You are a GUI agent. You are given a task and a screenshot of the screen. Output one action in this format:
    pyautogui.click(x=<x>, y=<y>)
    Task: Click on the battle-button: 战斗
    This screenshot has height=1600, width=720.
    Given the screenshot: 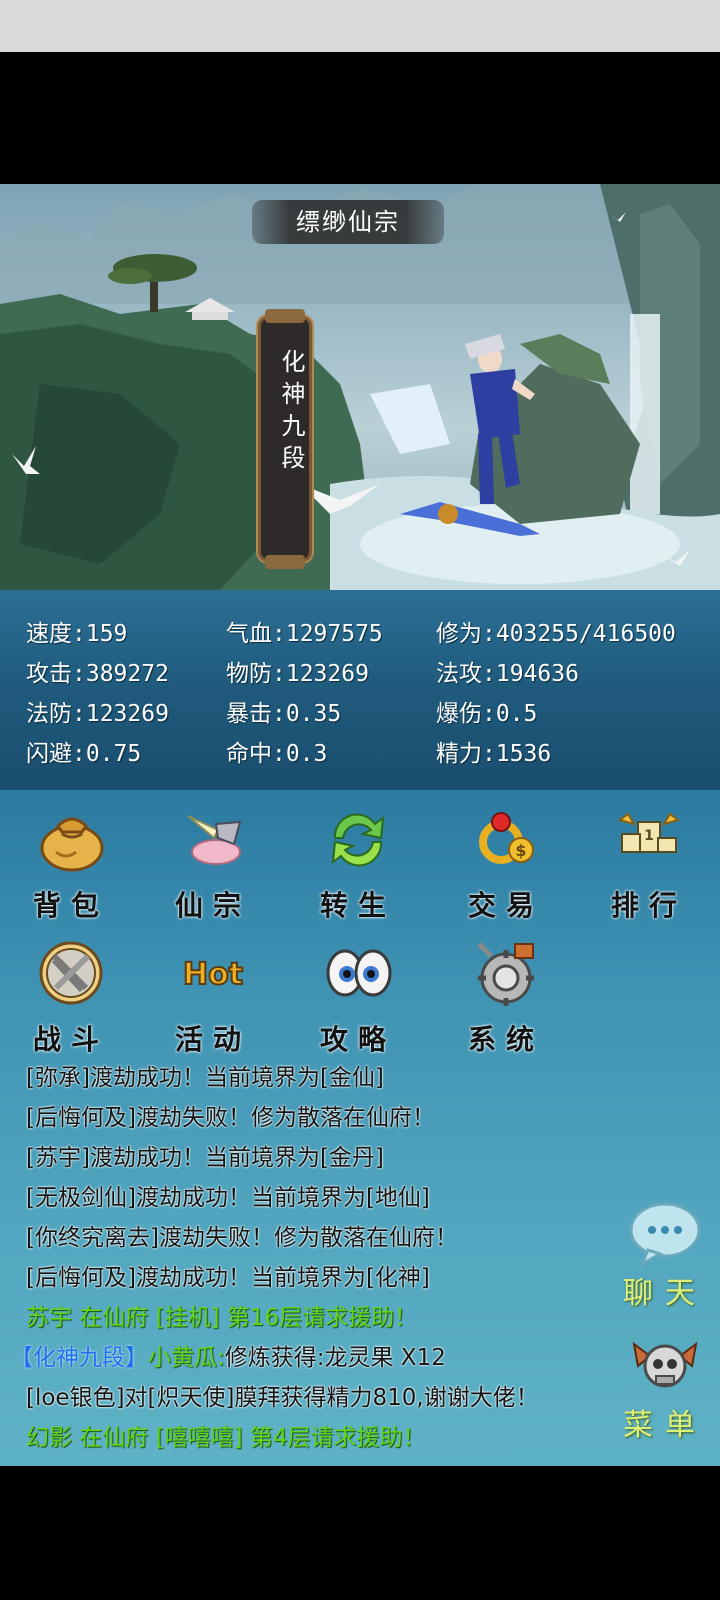 What is the action you would take?
    pyautogui.click(x=71, y=999)
    